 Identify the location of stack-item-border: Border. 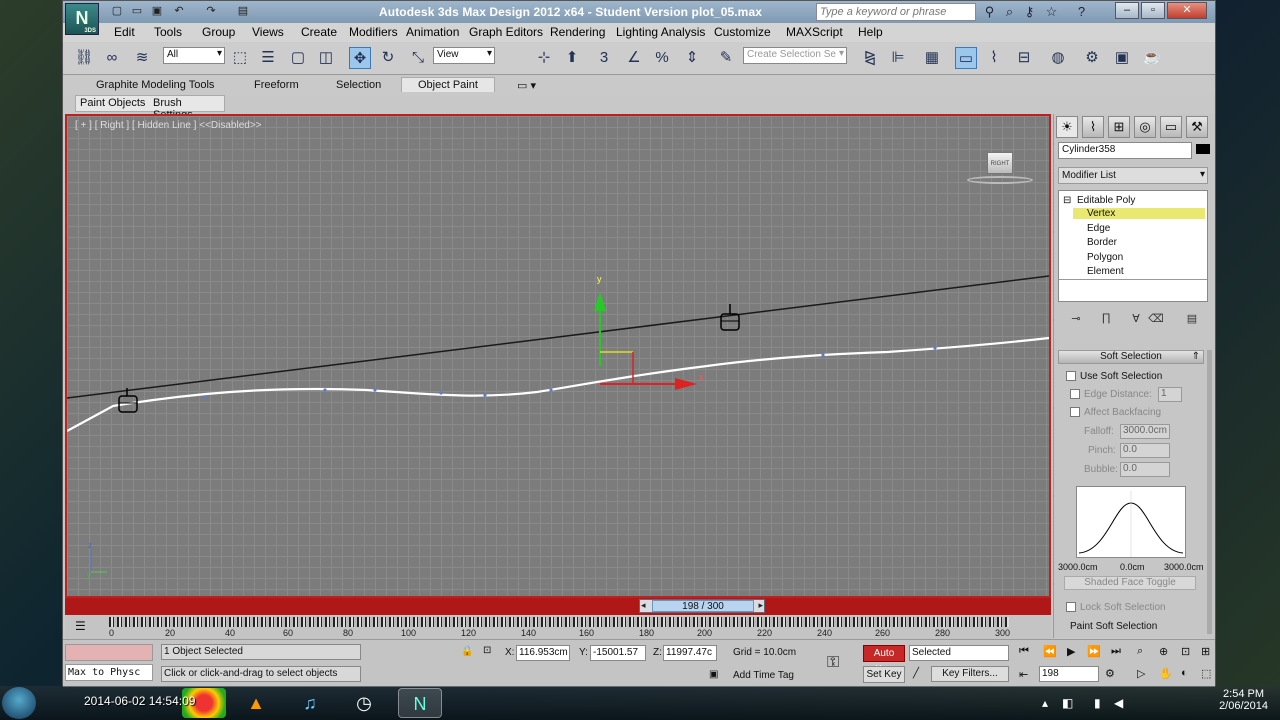
(1102, 242).